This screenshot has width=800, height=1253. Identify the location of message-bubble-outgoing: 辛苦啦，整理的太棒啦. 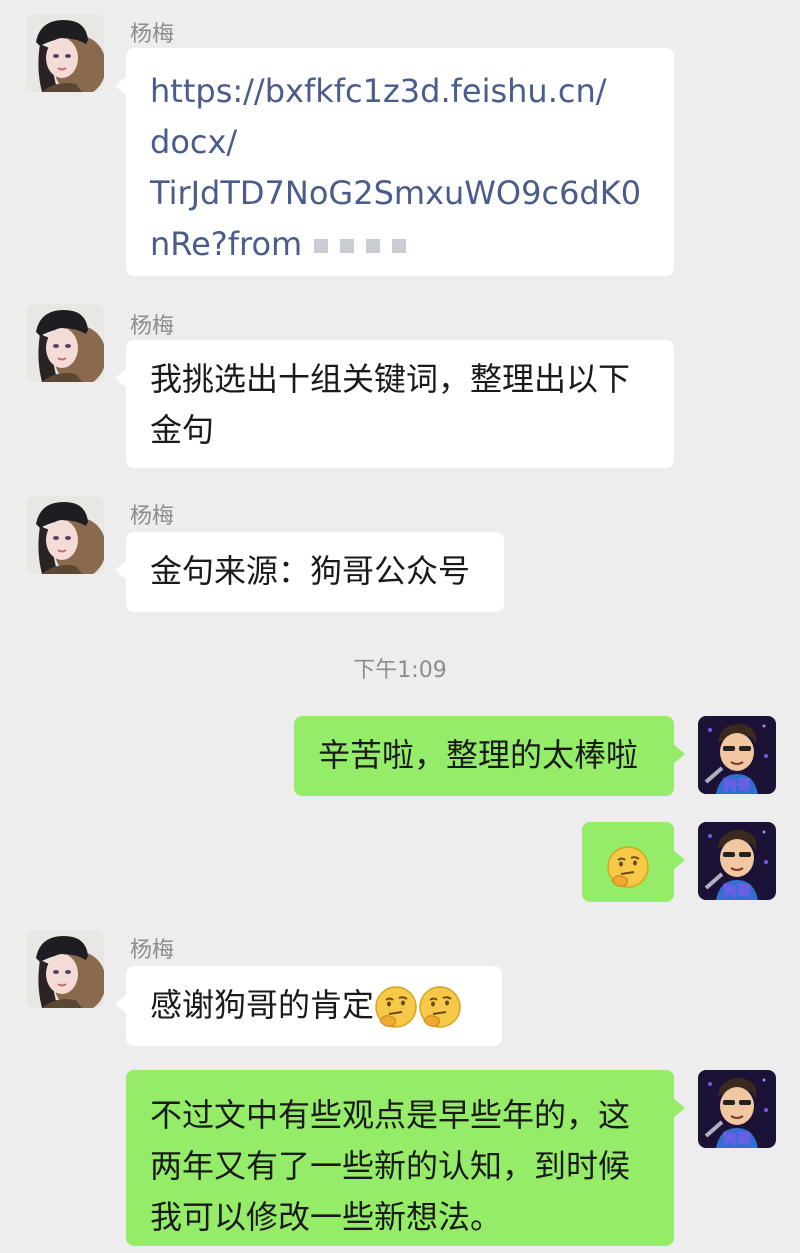
(489, 756).